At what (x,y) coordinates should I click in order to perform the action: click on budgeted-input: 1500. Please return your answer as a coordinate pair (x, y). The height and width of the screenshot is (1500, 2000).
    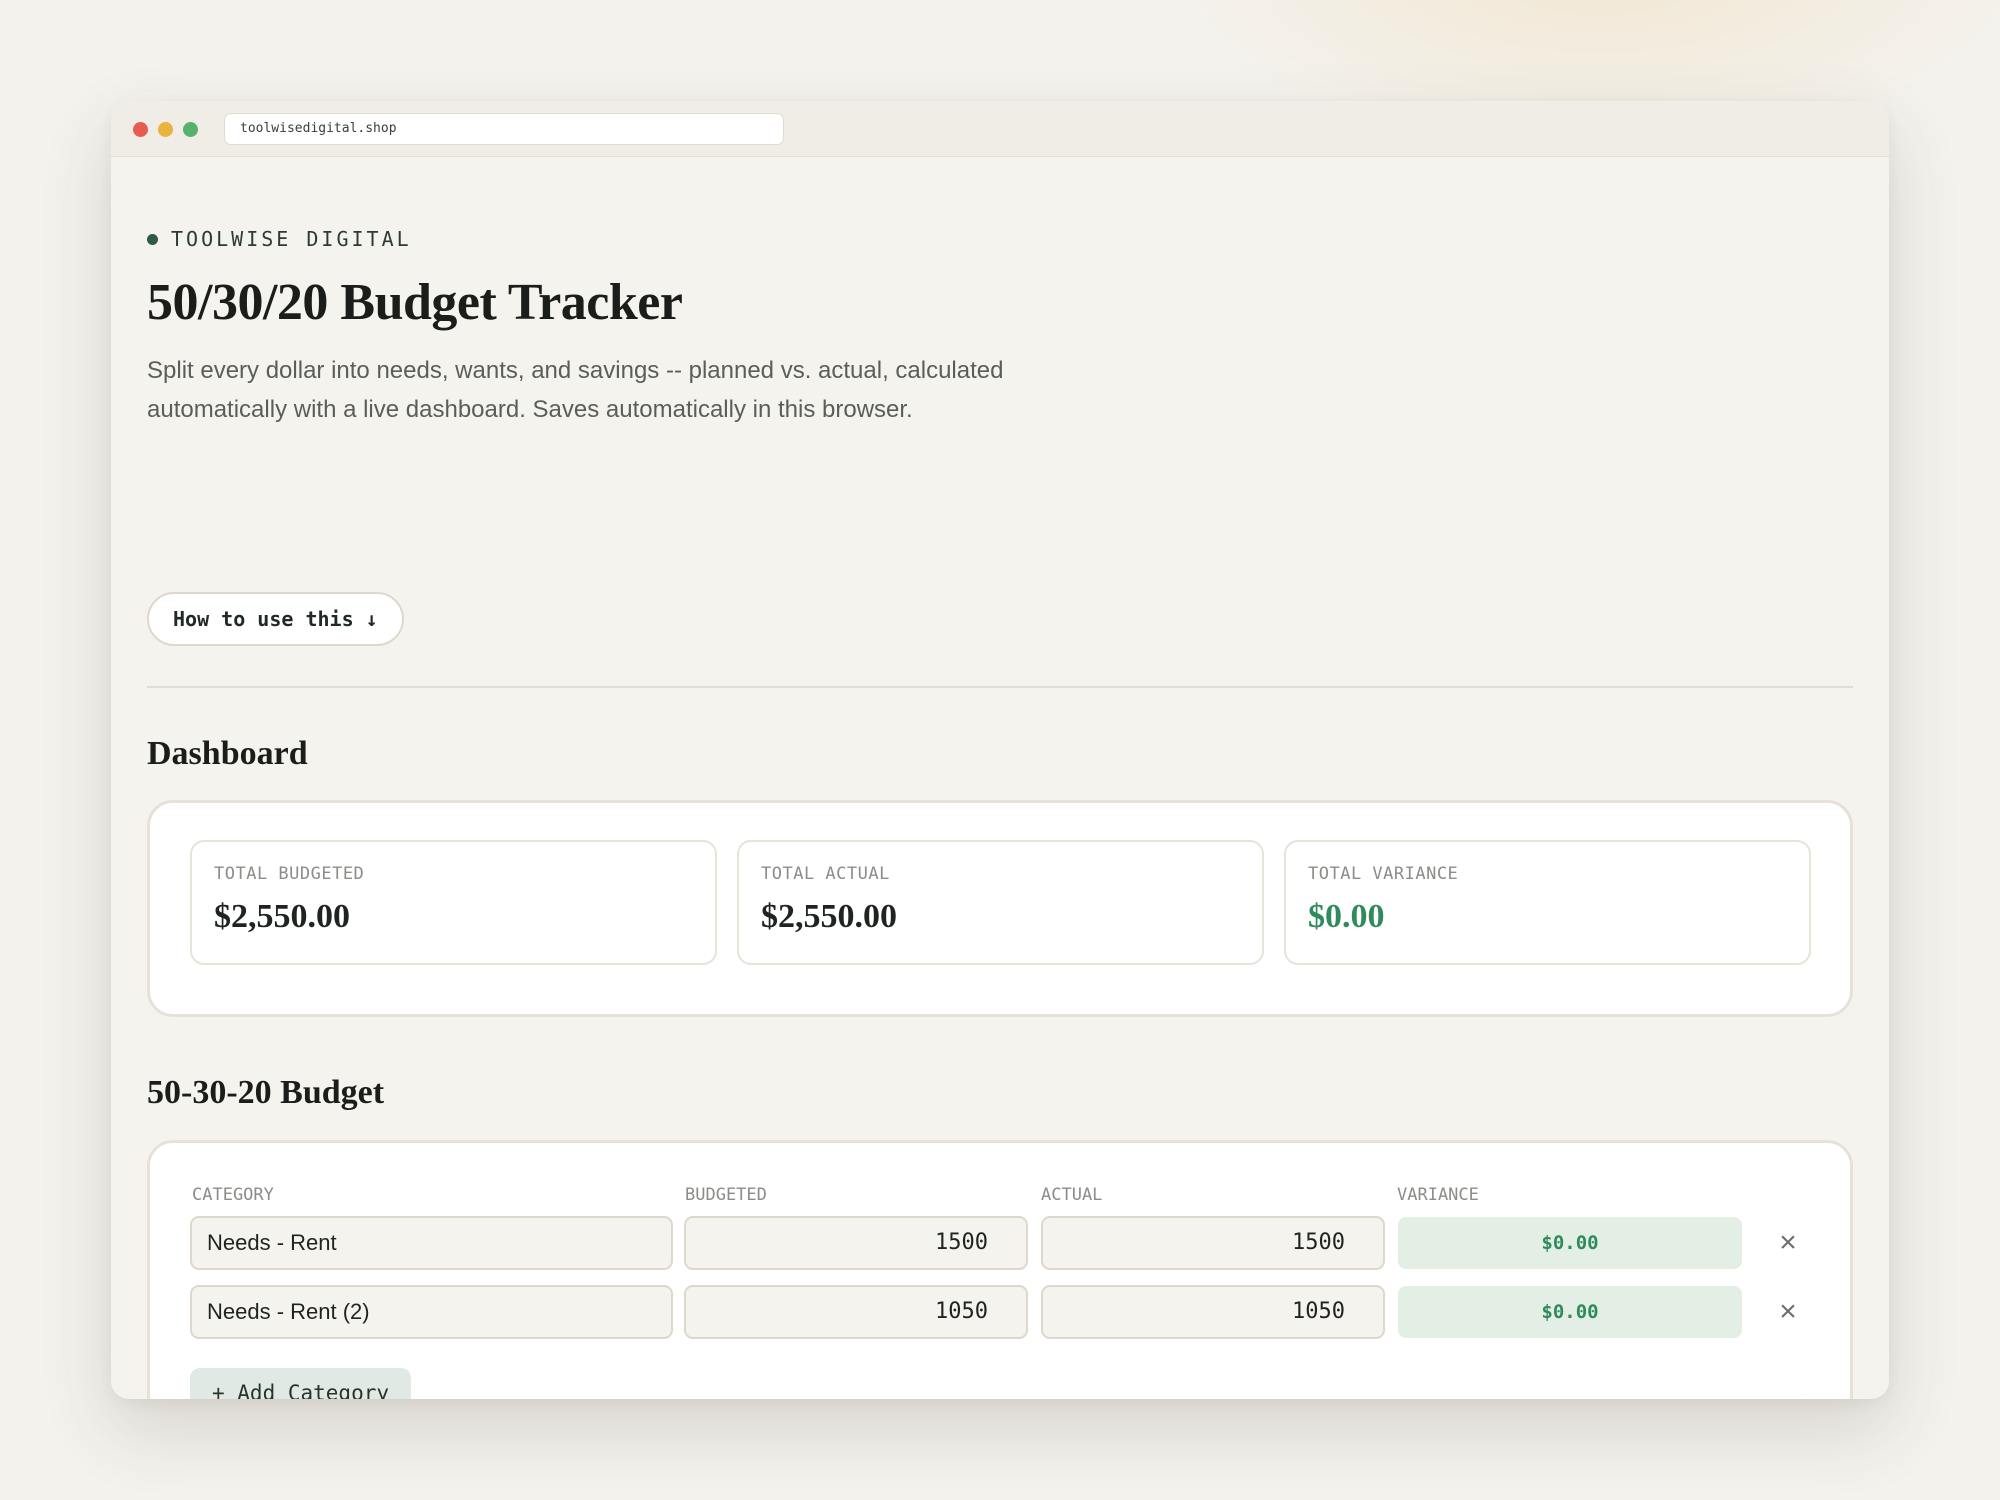
    Looking at the image, I should click on (856, 1243).